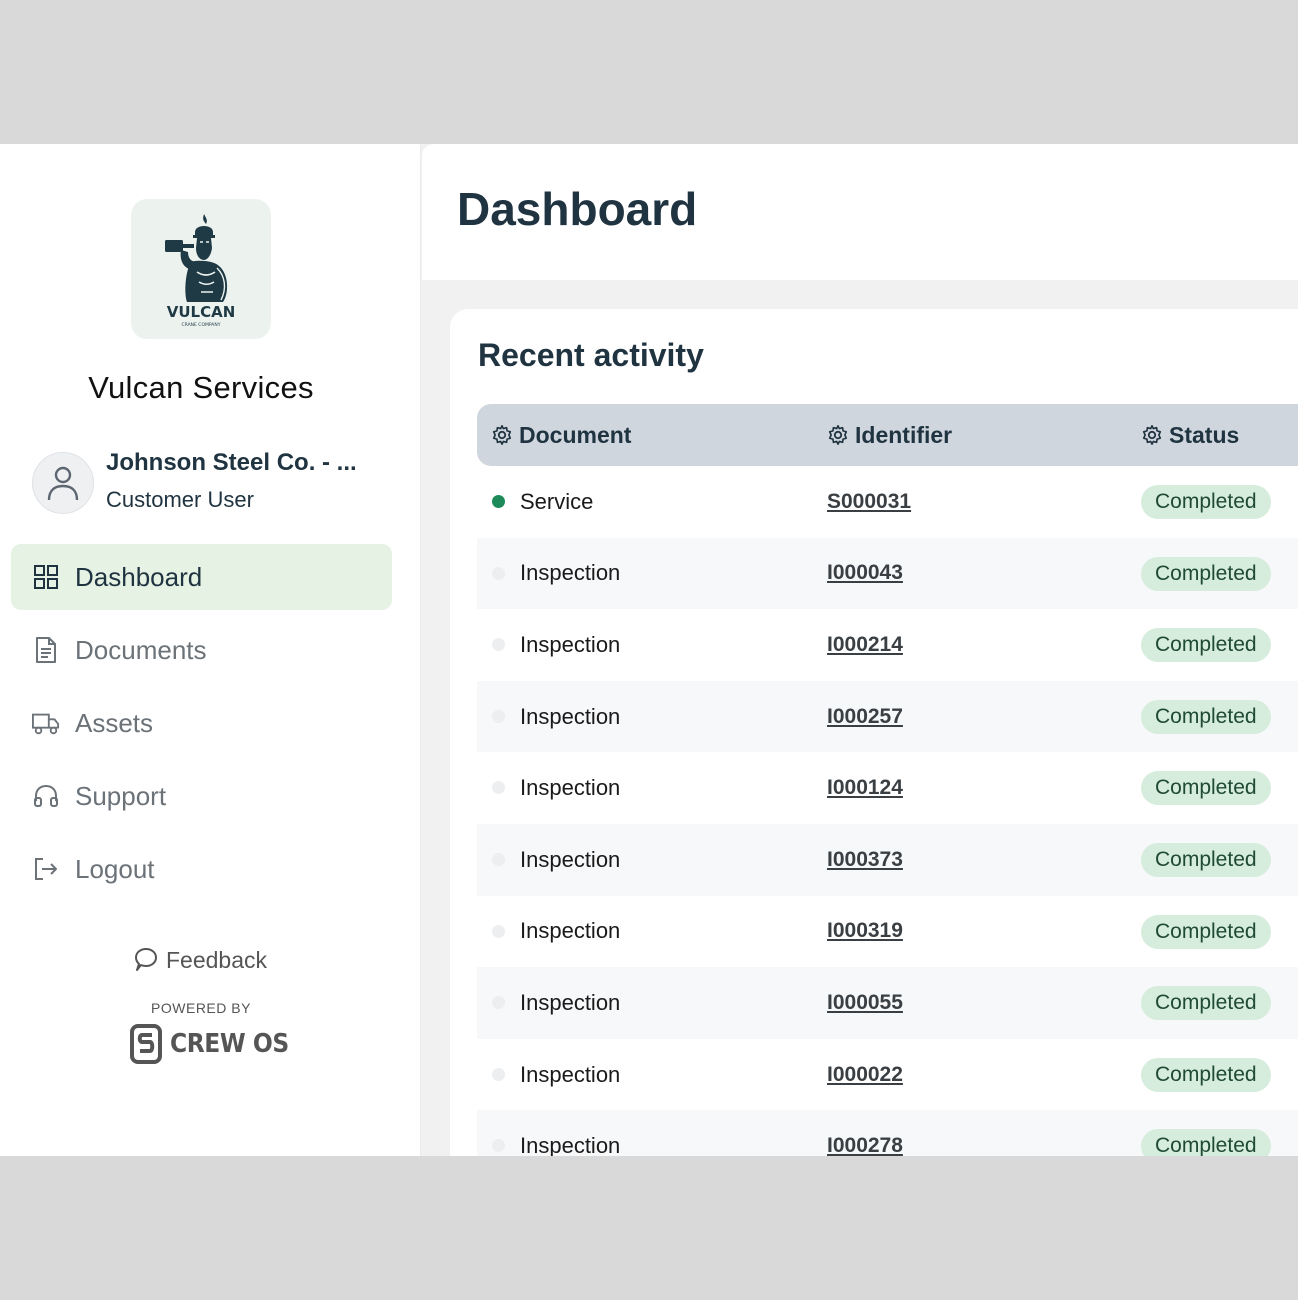 The width and height of the screenshot is (1298, 1300). What do you see at coordinates (865, 1003) in the screenshot?
I see `identifier-link: I000055` at bounding box center [865, 1003].